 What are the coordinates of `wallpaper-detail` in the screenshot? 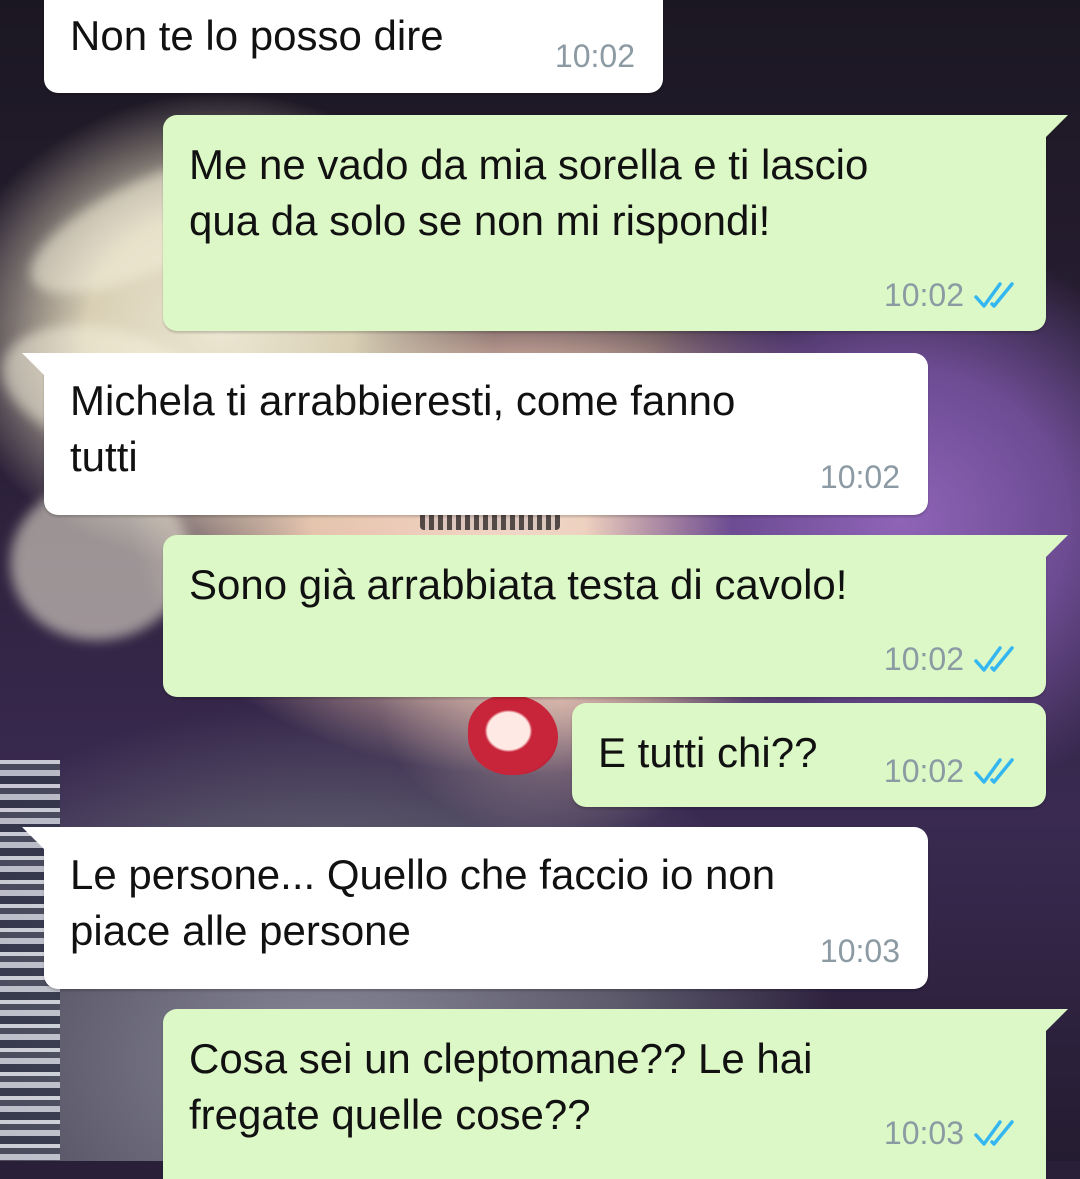 It's located at (513, 735).